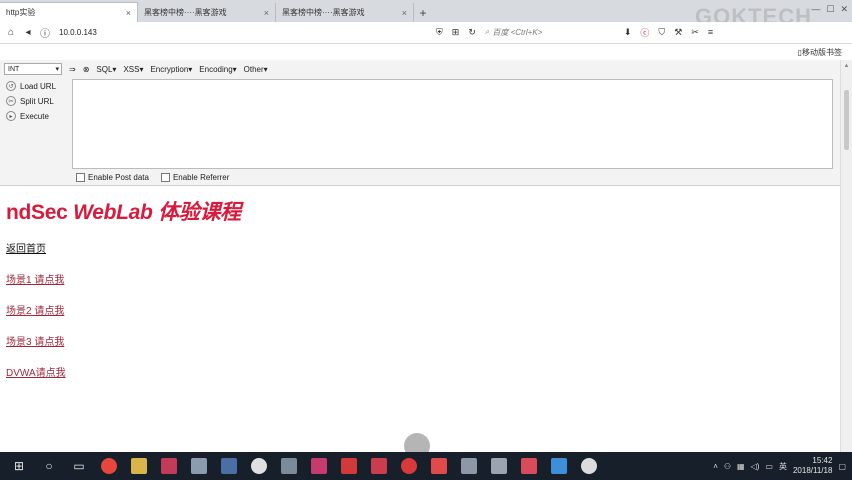  What do you see at coordinates (715, 466) in the screenshot?
I see `chevron-up-icon: ˄` at bounding box center [715, 466].